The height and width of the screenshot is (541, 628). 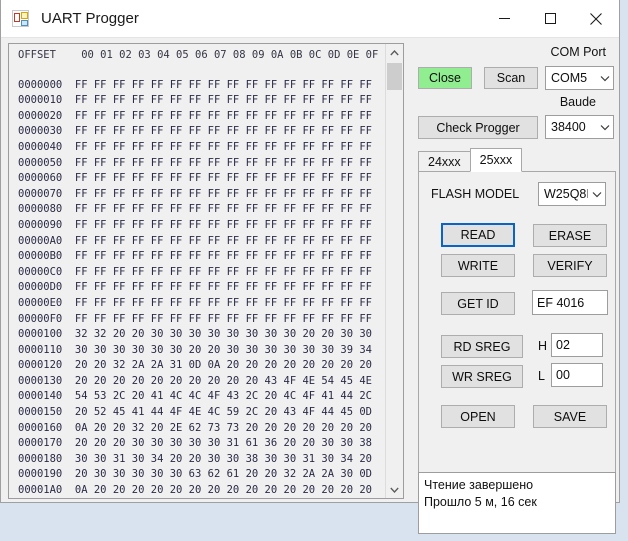 What do you see at coordinates (394, 489) in the screenshot?
I see `scroll-down-icon` at bounding box center [394, 489].